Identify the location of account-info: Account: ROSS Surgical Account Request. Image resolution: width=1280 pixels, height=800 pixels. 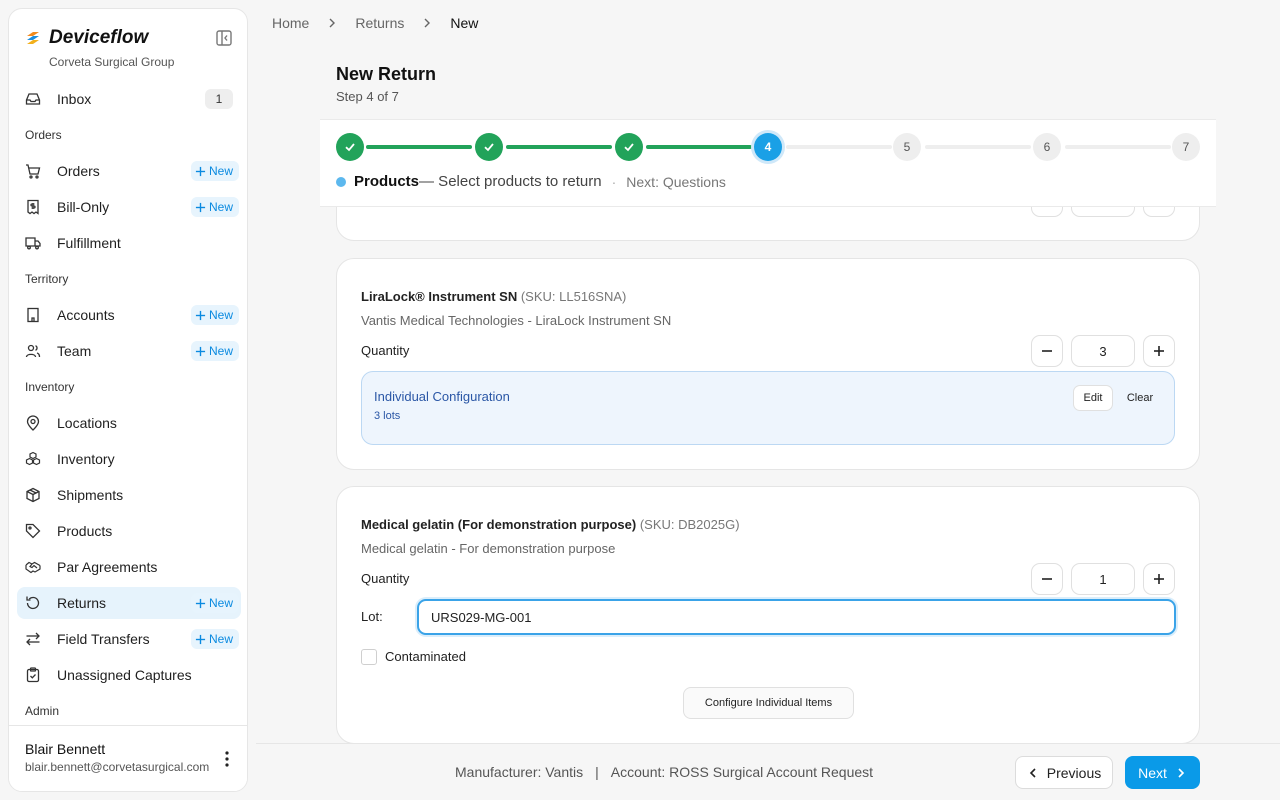
(742, 772).